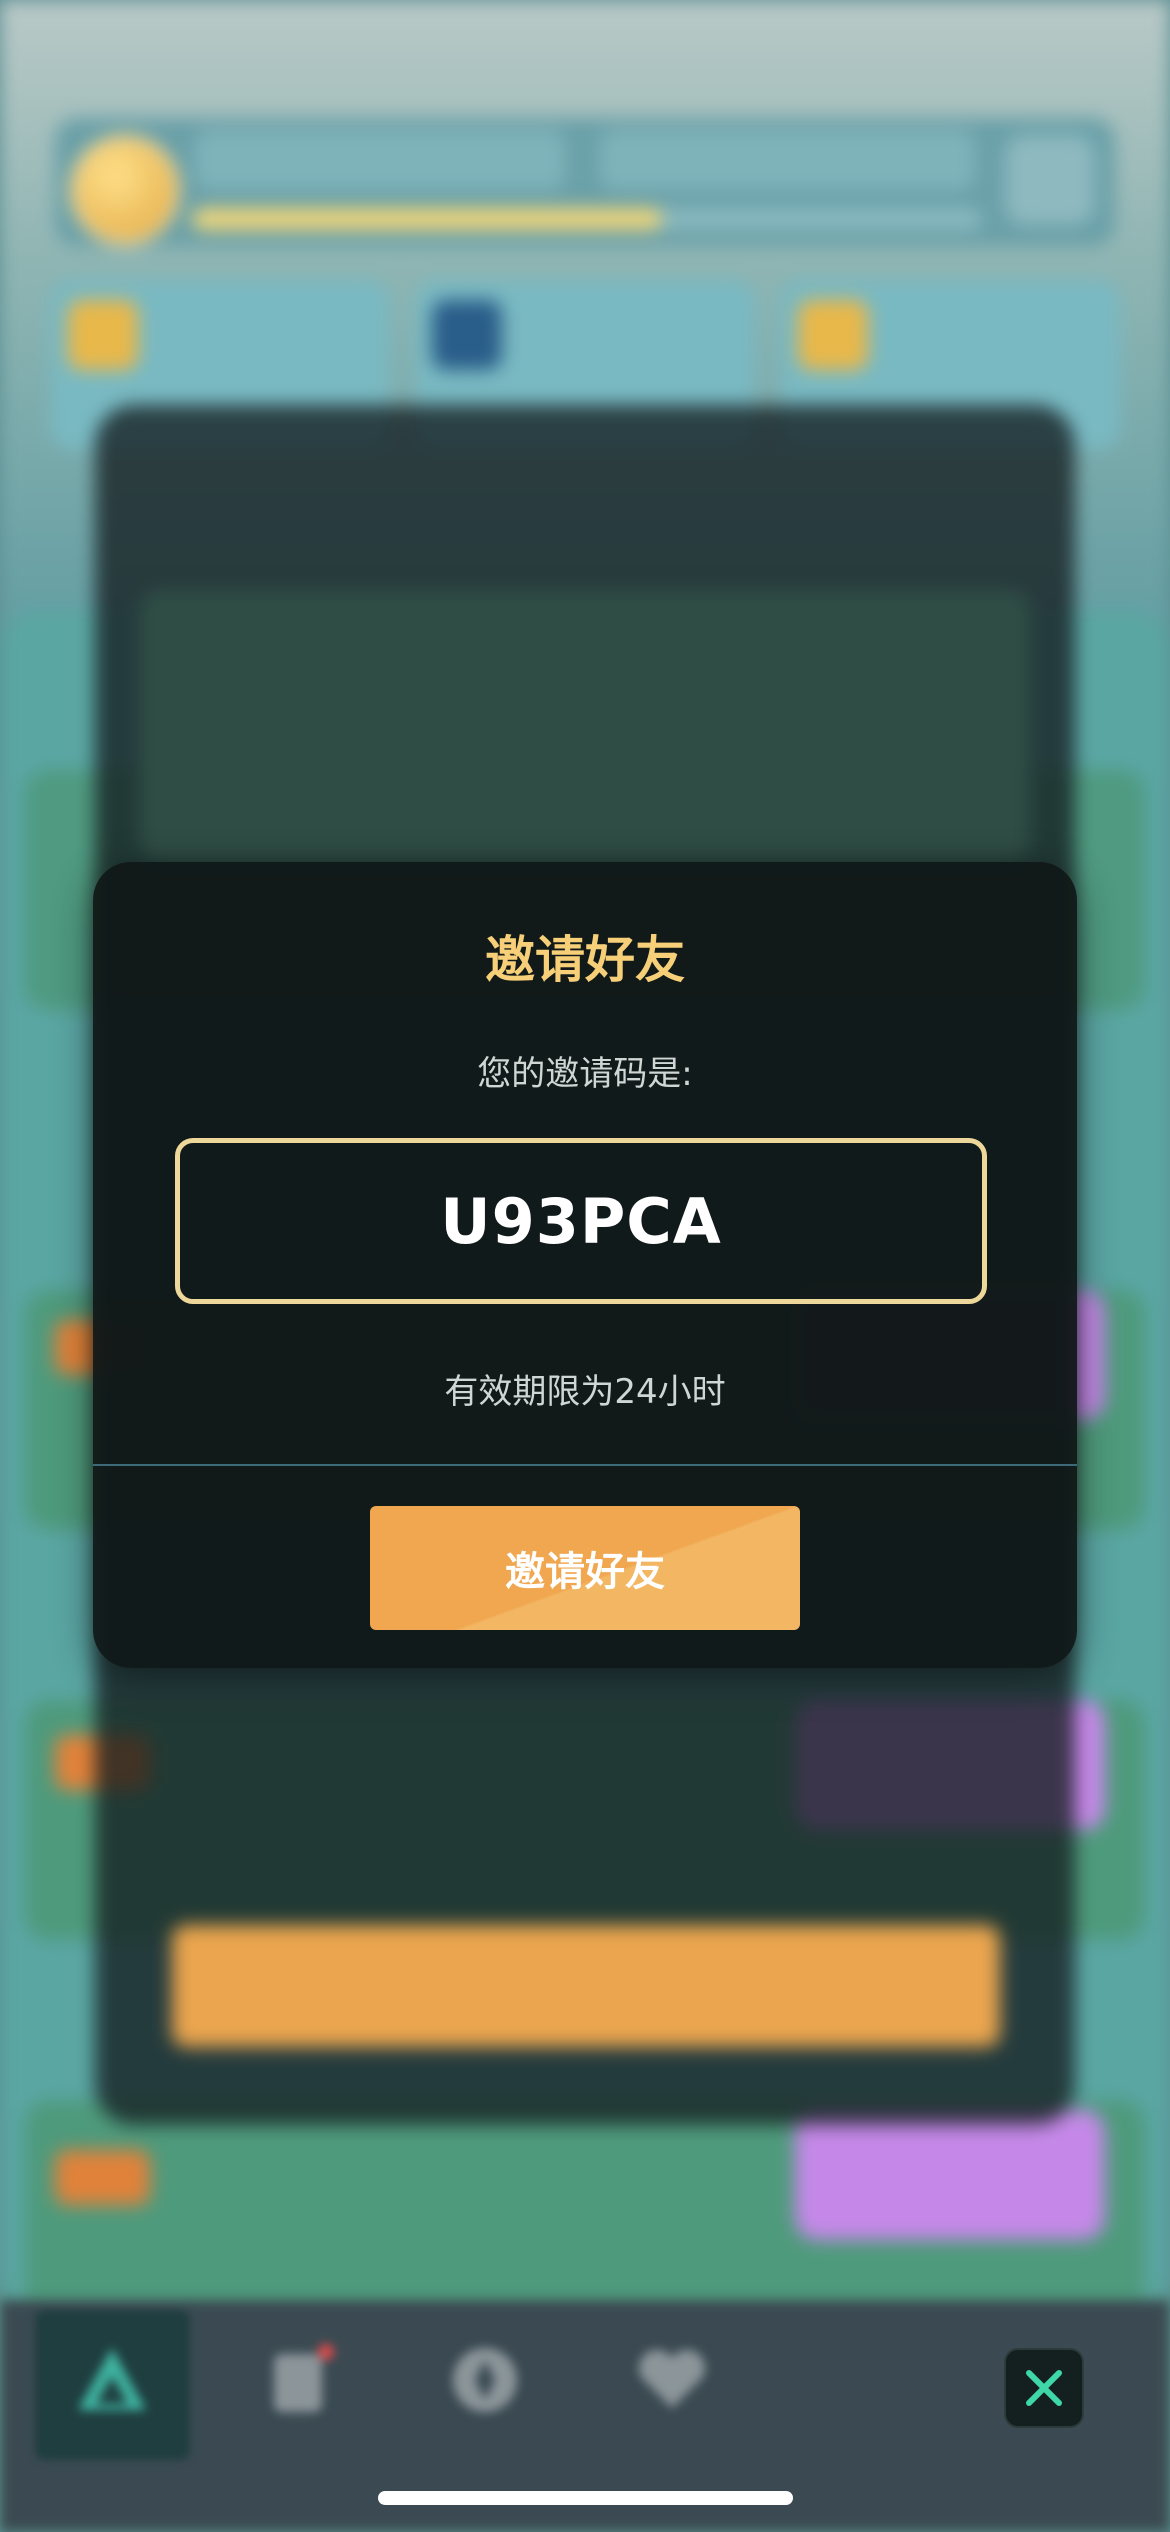  What do you see at coordinates (585, 1392) in the screenshot?
I see `validity-text: 有效期限为24小时` at bounding box center [585, 1392].